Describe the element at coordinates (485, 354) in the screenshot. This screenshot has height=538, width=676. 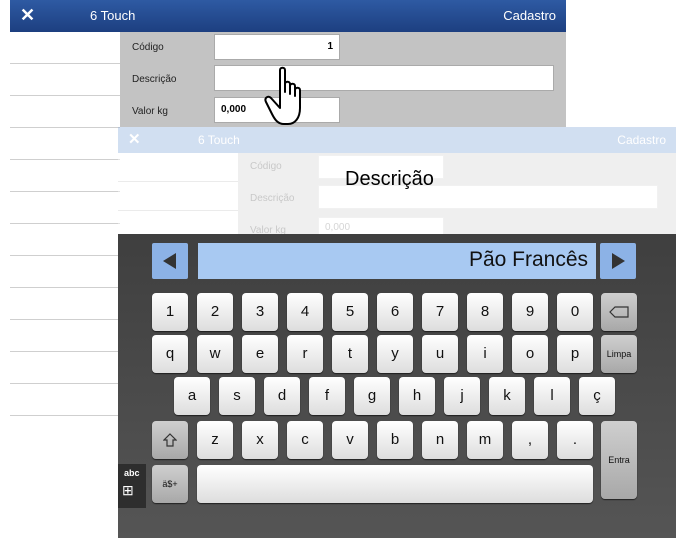
I see `key-i: i` at that location.